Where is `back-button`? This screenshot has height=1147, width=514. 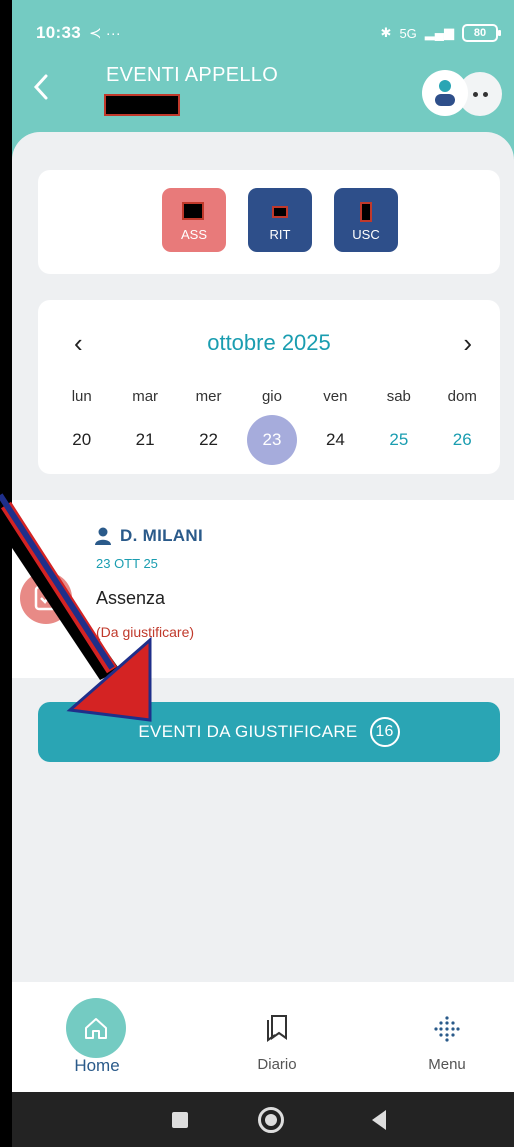 back-button is located at coordinates (46, 88).